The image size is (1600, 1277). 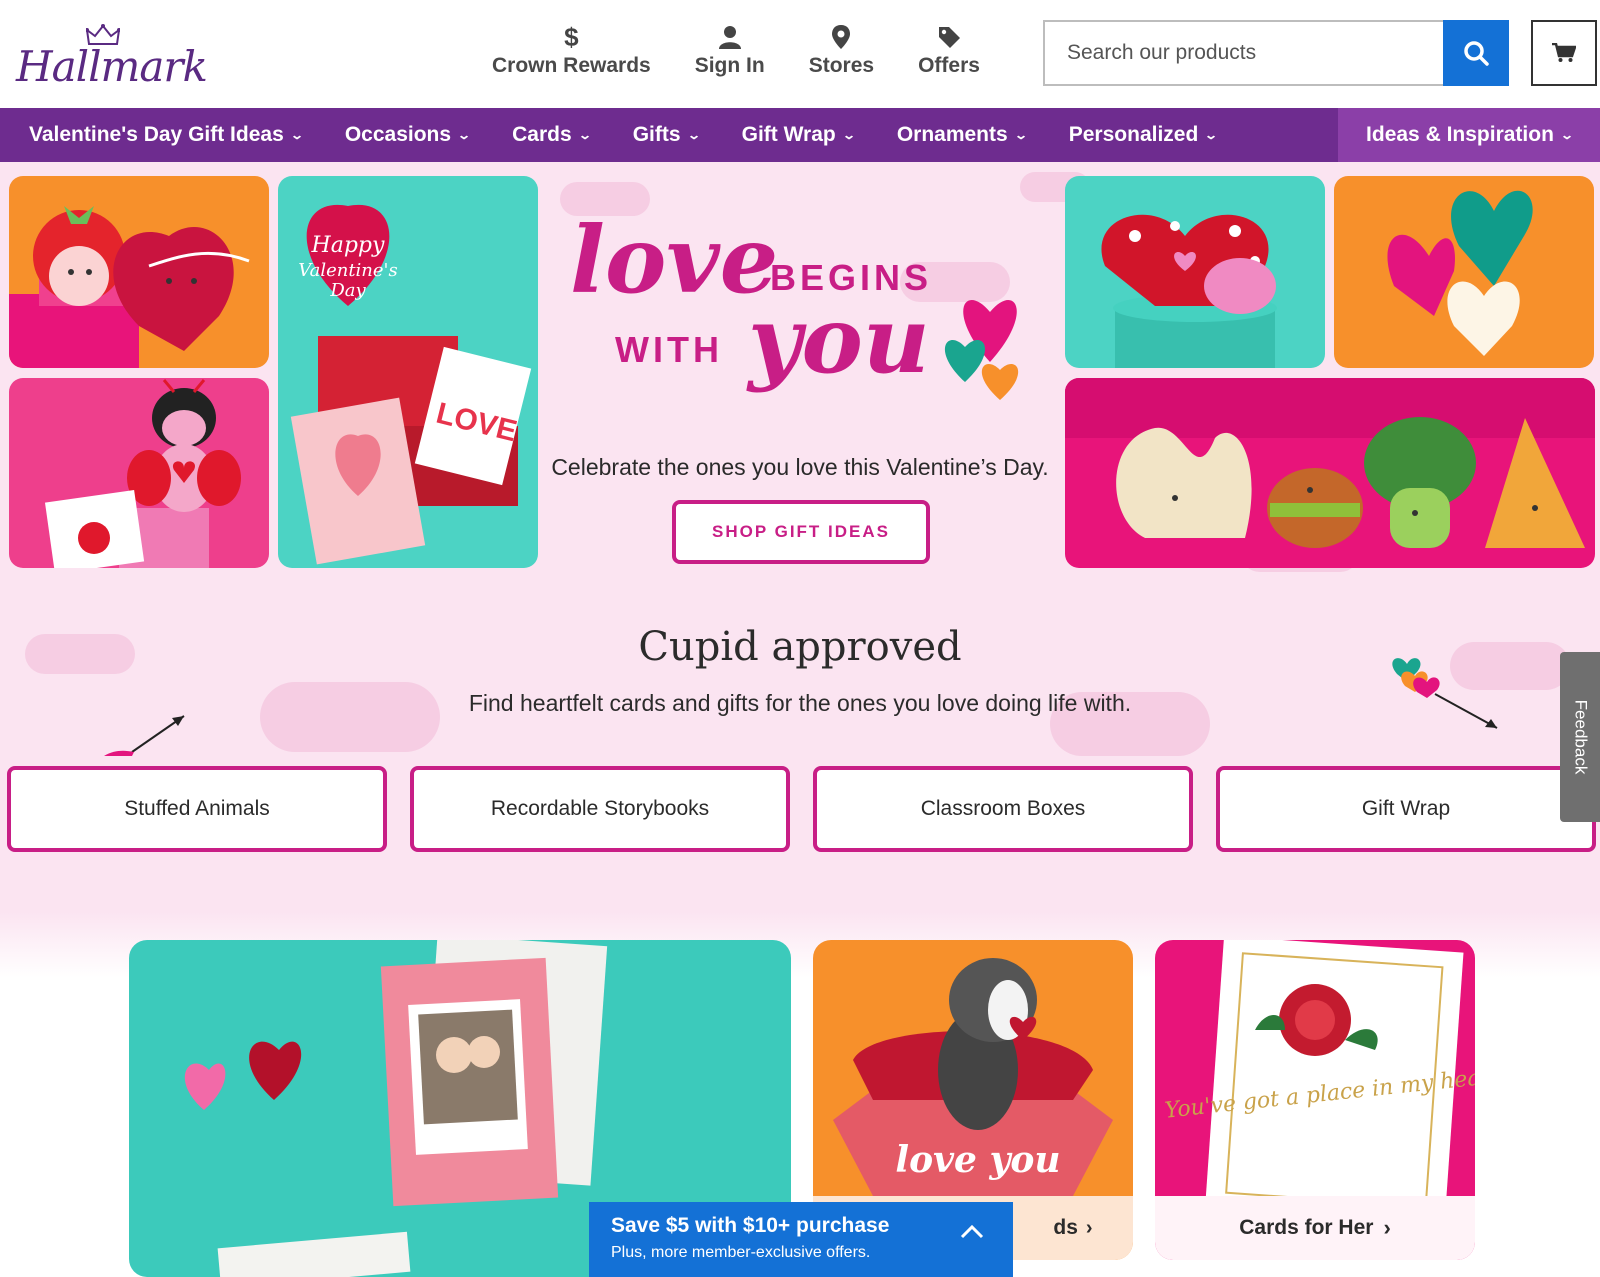 I want to click on sign-in-label: Sign In, so click(x=729, y=65).